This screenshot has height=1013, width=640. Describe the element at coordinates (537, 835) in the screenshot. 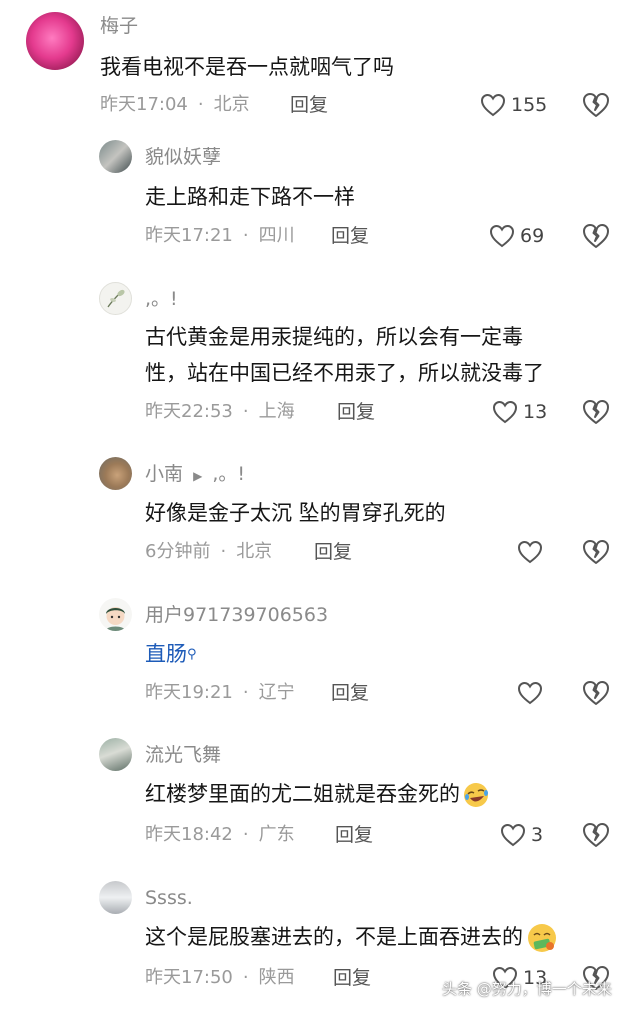

I see `like-count: 3` at that location.